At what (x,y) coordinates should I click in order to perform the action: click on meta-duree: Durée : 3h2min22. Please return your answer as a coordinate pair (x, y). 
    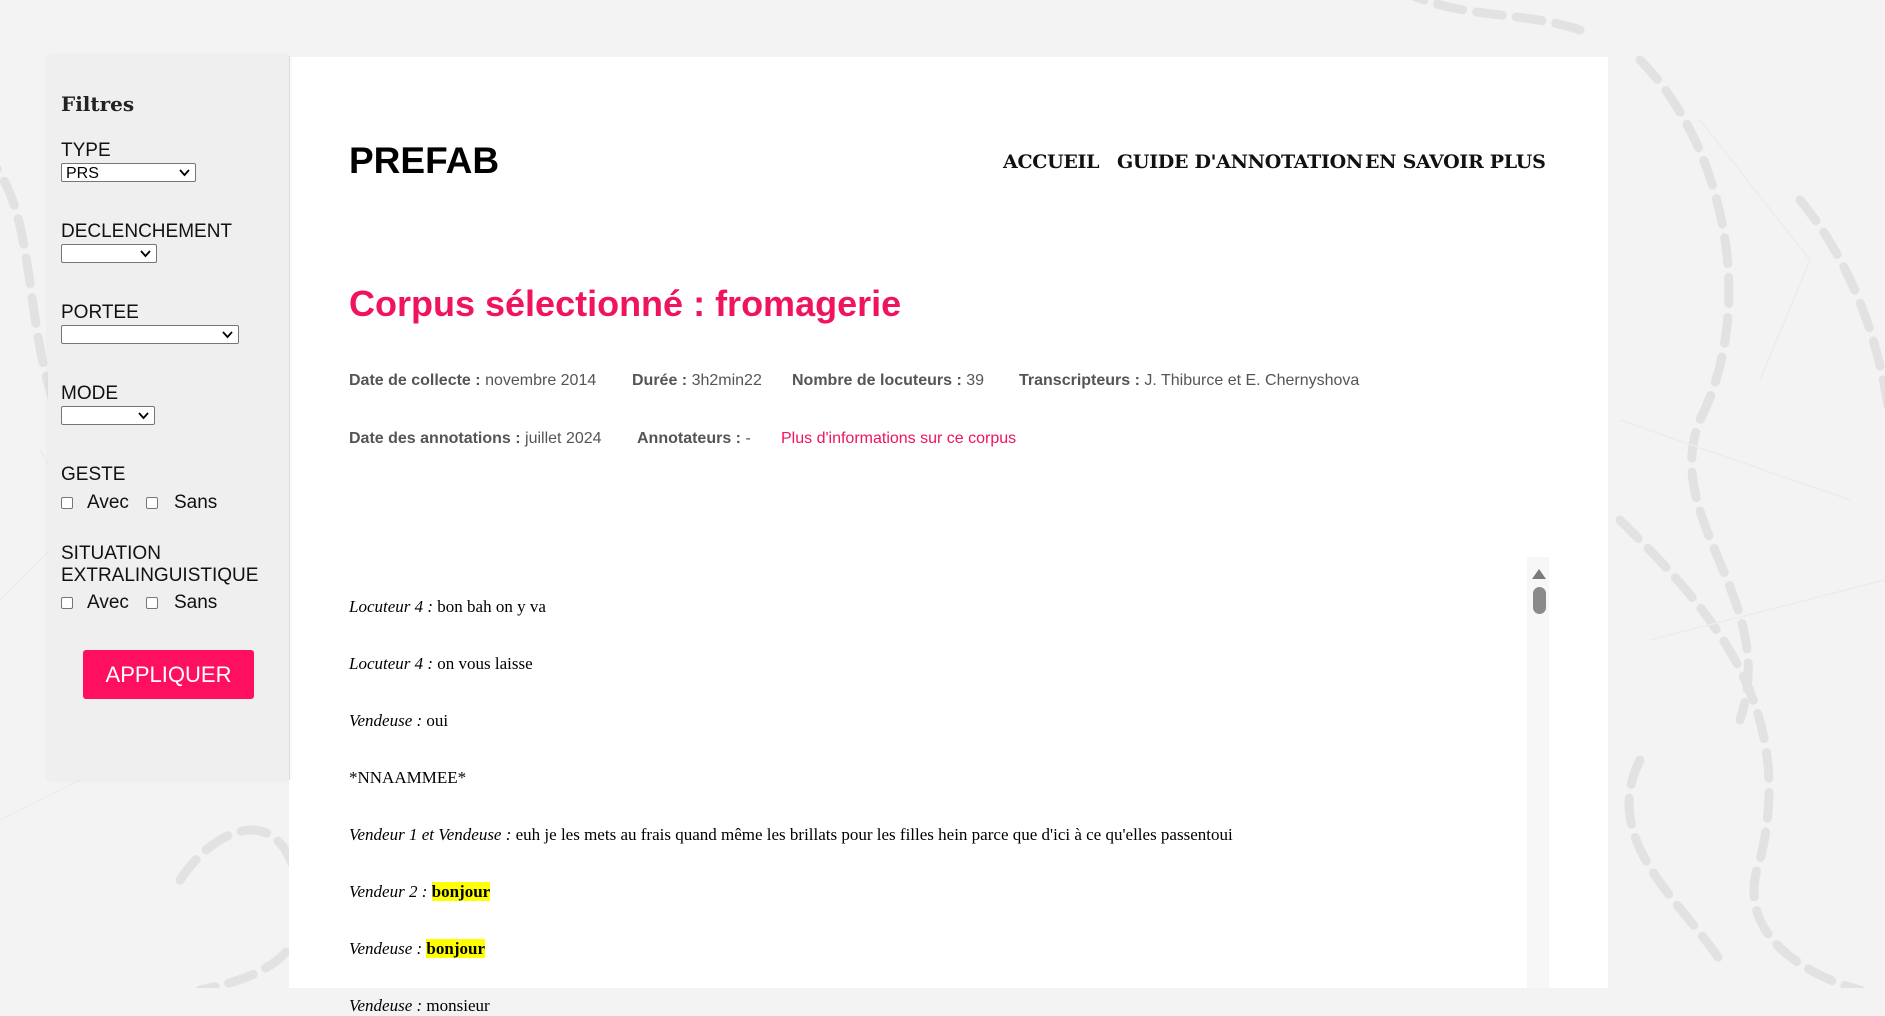
    Looking at the image, I should click on (697, 381).